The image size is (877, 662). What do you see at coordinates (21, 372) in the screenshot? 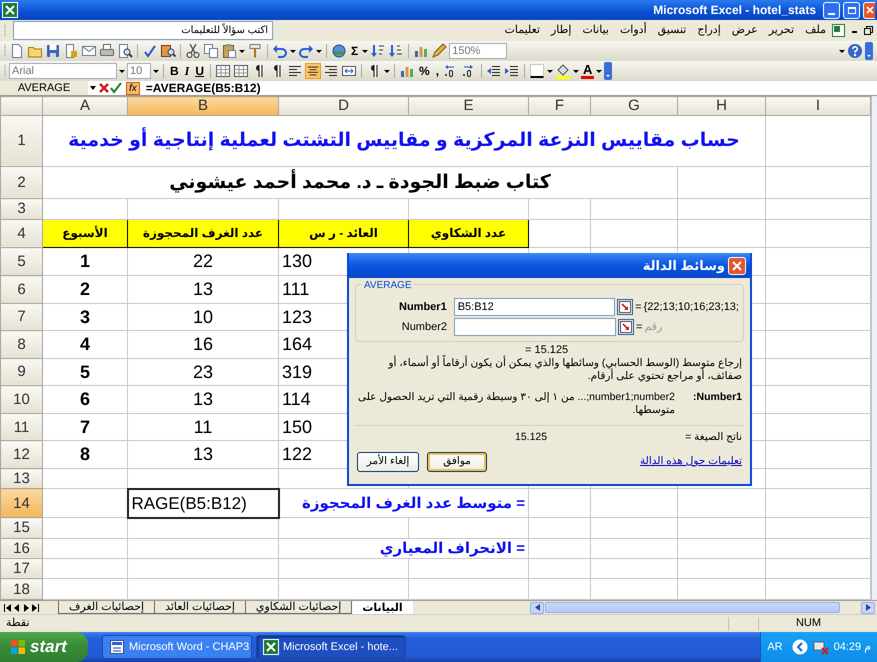
I see `row-header: 9` at bounding box center [21, 372].